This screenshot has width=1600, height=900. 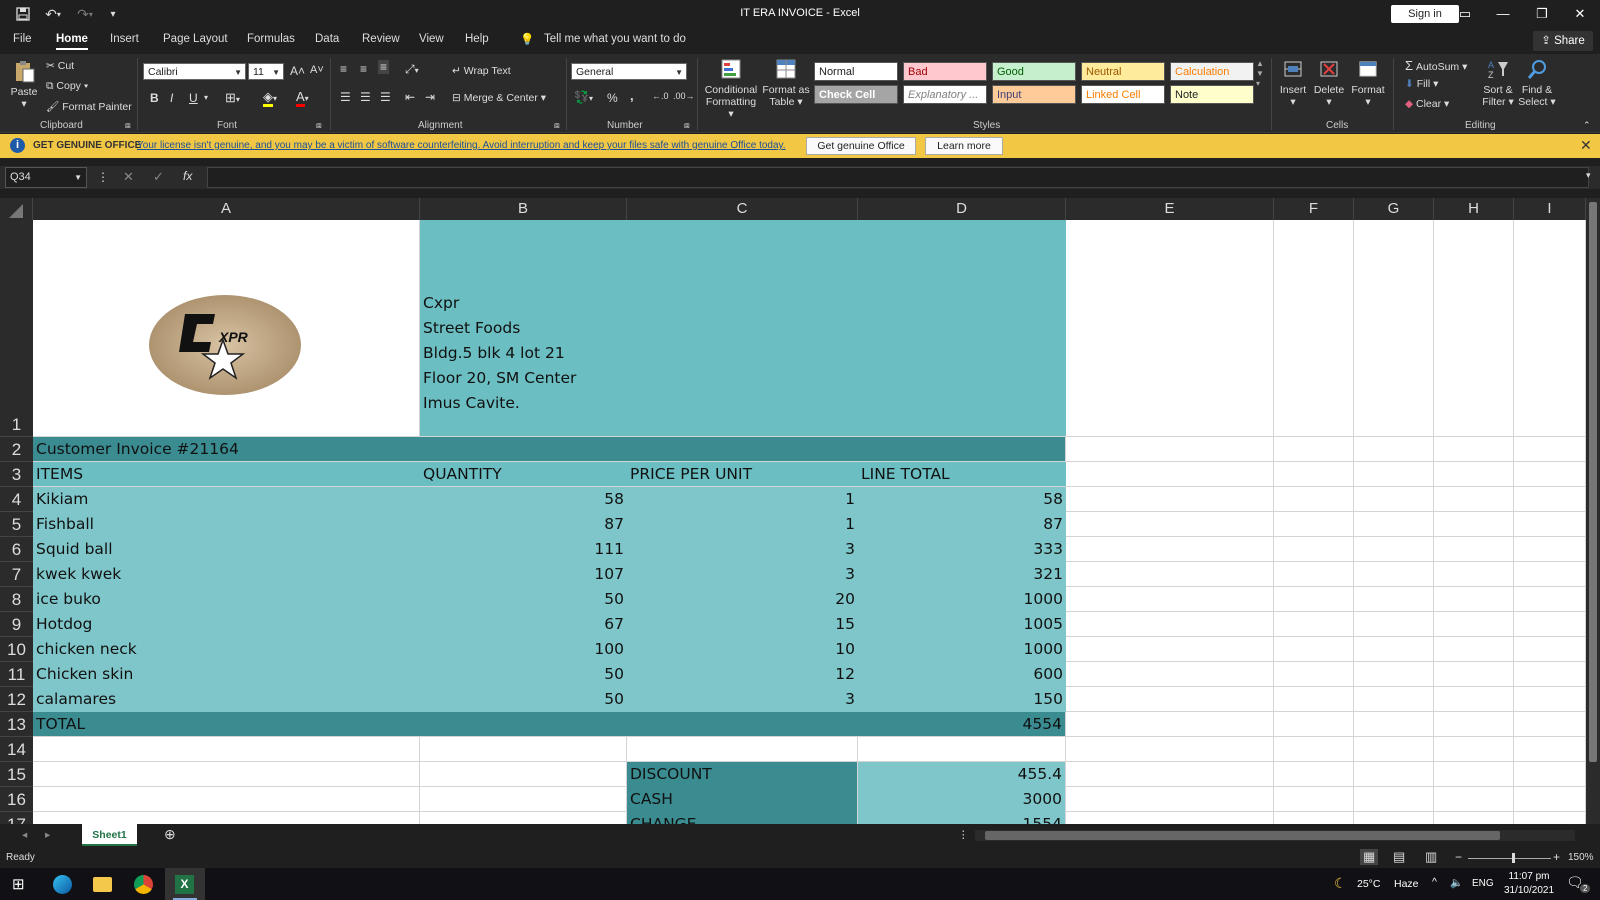 I want to click on insert-function-icon: fx, so click(x=187, y=176).